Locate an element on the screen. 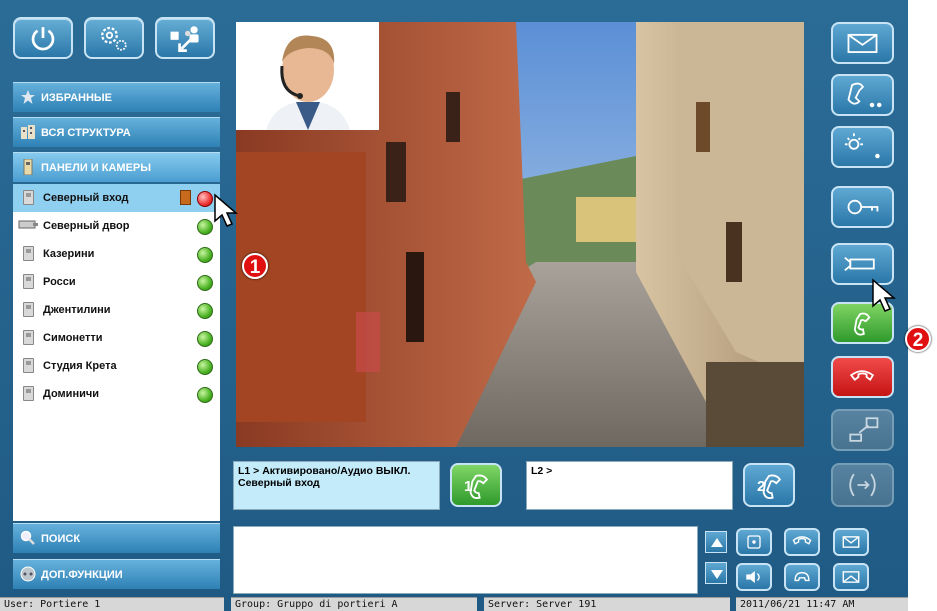 This screenshot has width=937, height=611. door-icon is located at coordinates (185, 197).